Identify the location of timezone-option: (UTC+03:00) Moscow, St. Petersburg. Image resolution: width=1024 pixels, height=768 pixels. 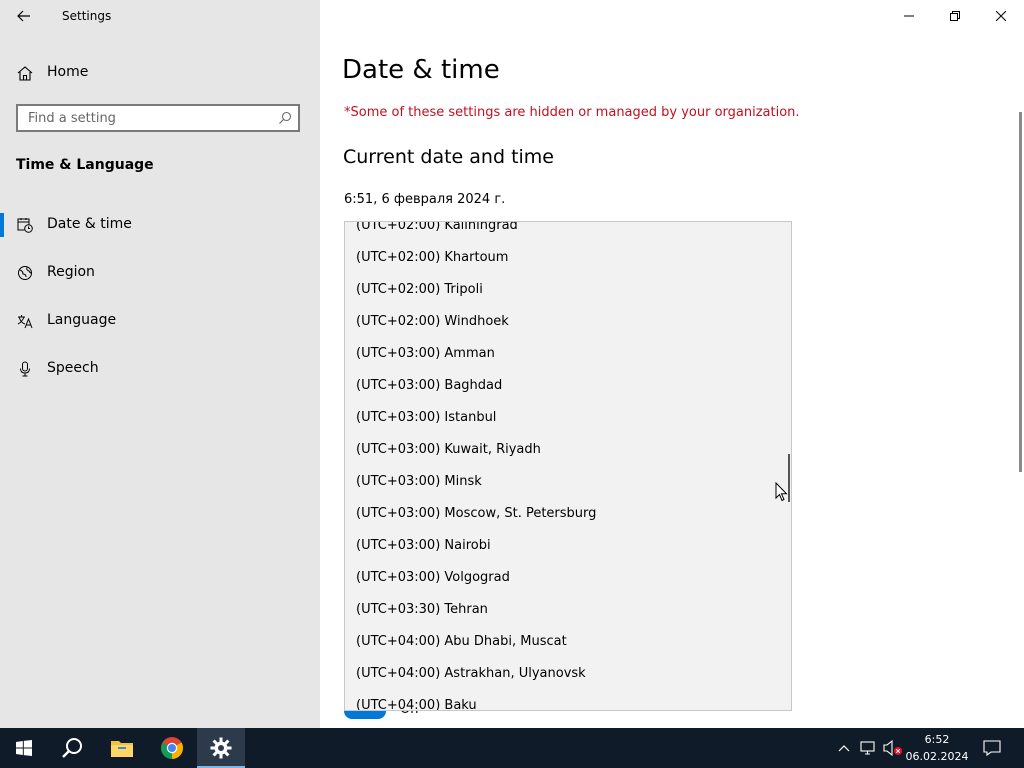
(568, 514).